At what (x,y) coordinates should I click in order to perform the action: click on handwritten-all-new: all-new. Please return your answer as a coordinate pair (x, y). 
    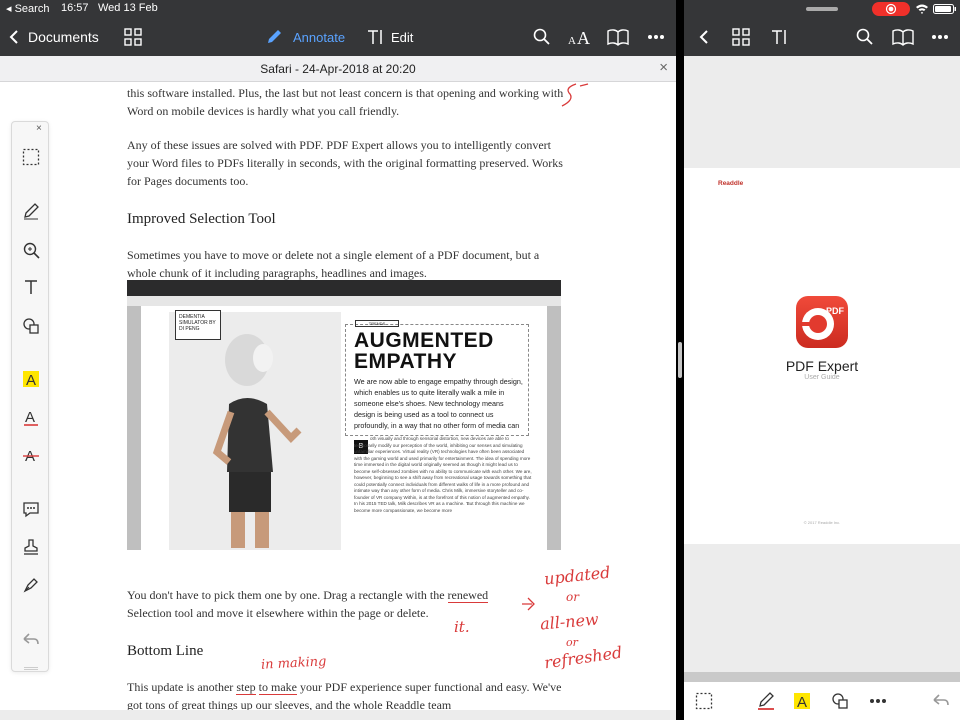
    Looking at the image, I should click on (569, 621).